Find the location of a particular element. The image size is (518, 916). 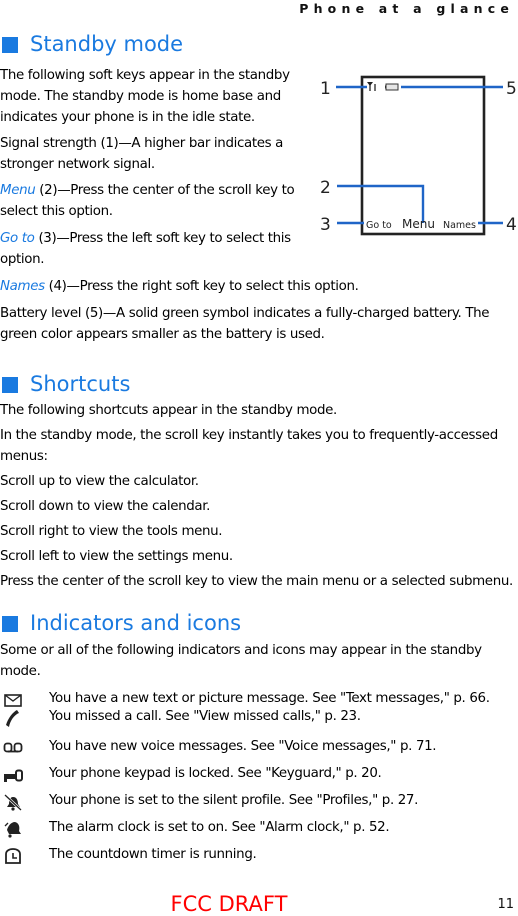

callout-number-2: 2 is located at coordinates (325, 188).